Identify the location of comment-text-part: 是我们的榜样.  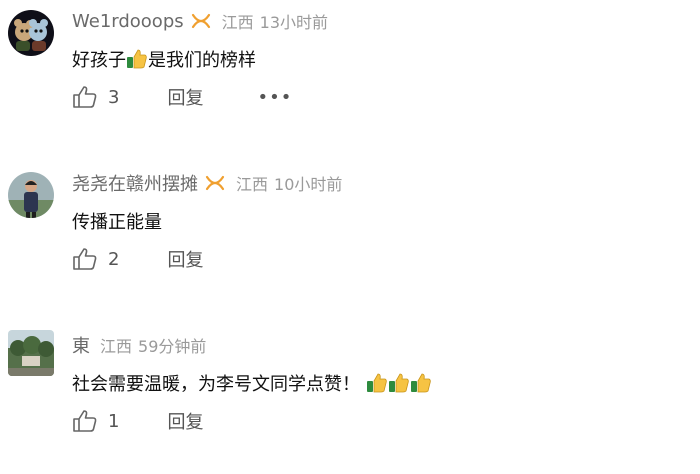
(202, 60).